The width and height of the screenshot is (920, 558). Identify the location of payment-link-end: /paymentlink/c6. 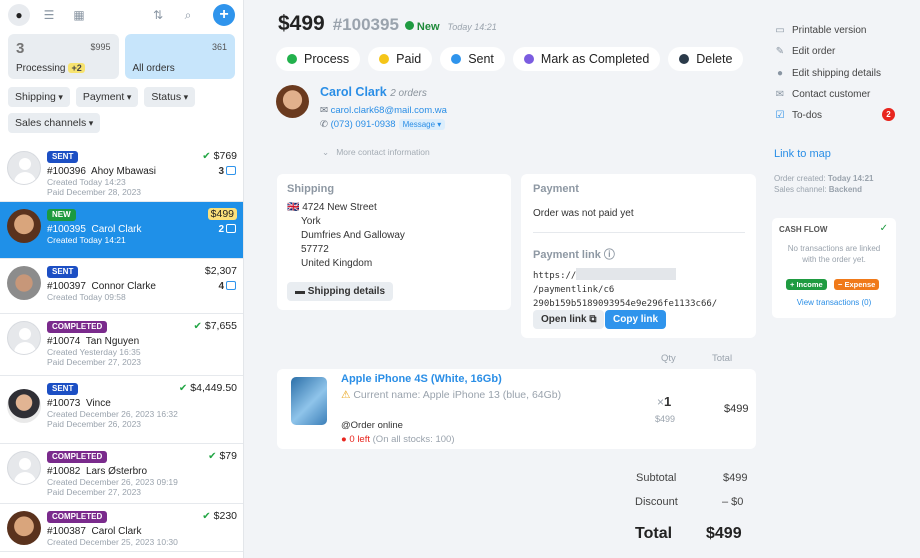
(574, 290).